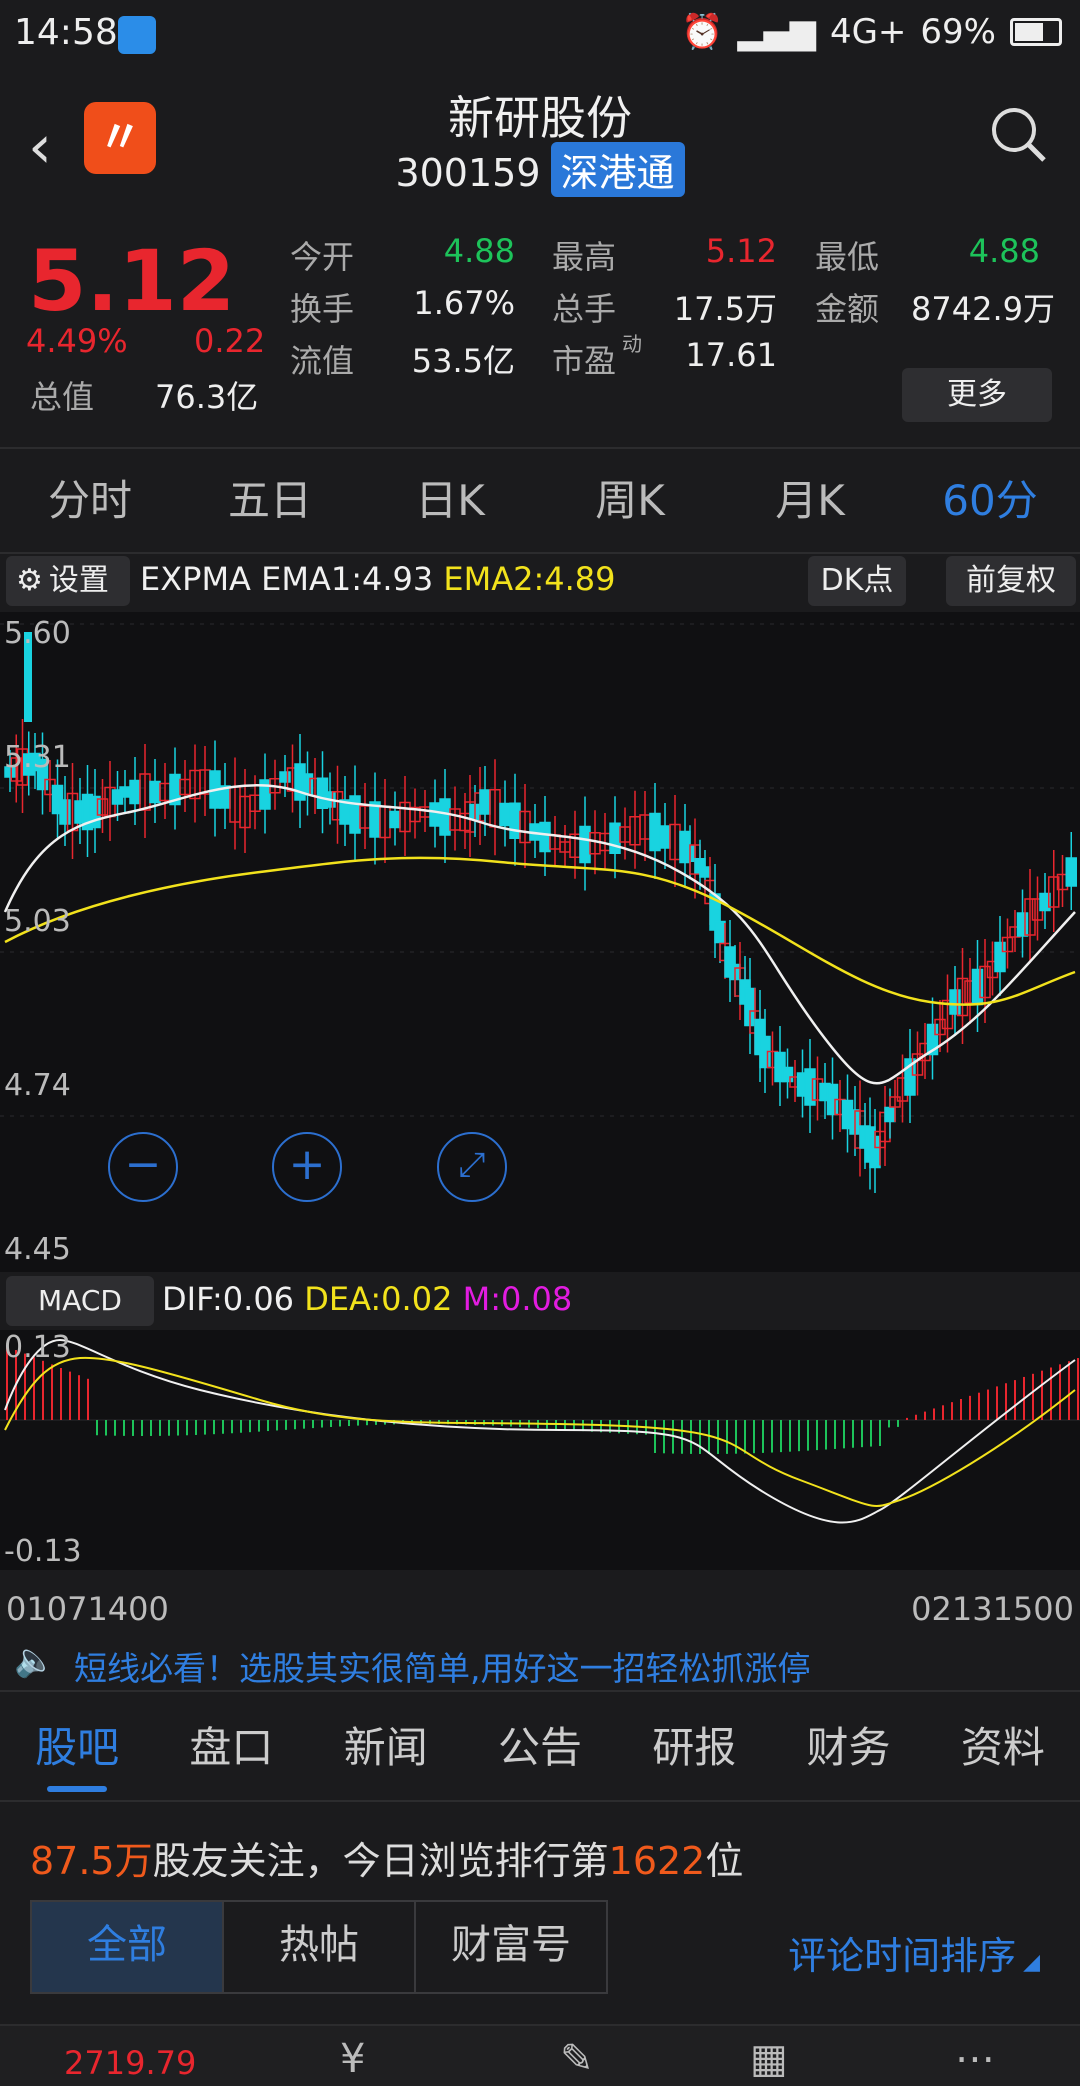  Describe the element at coordinates (1018, 134) in the screenshot. I see `search-icon` at that location.